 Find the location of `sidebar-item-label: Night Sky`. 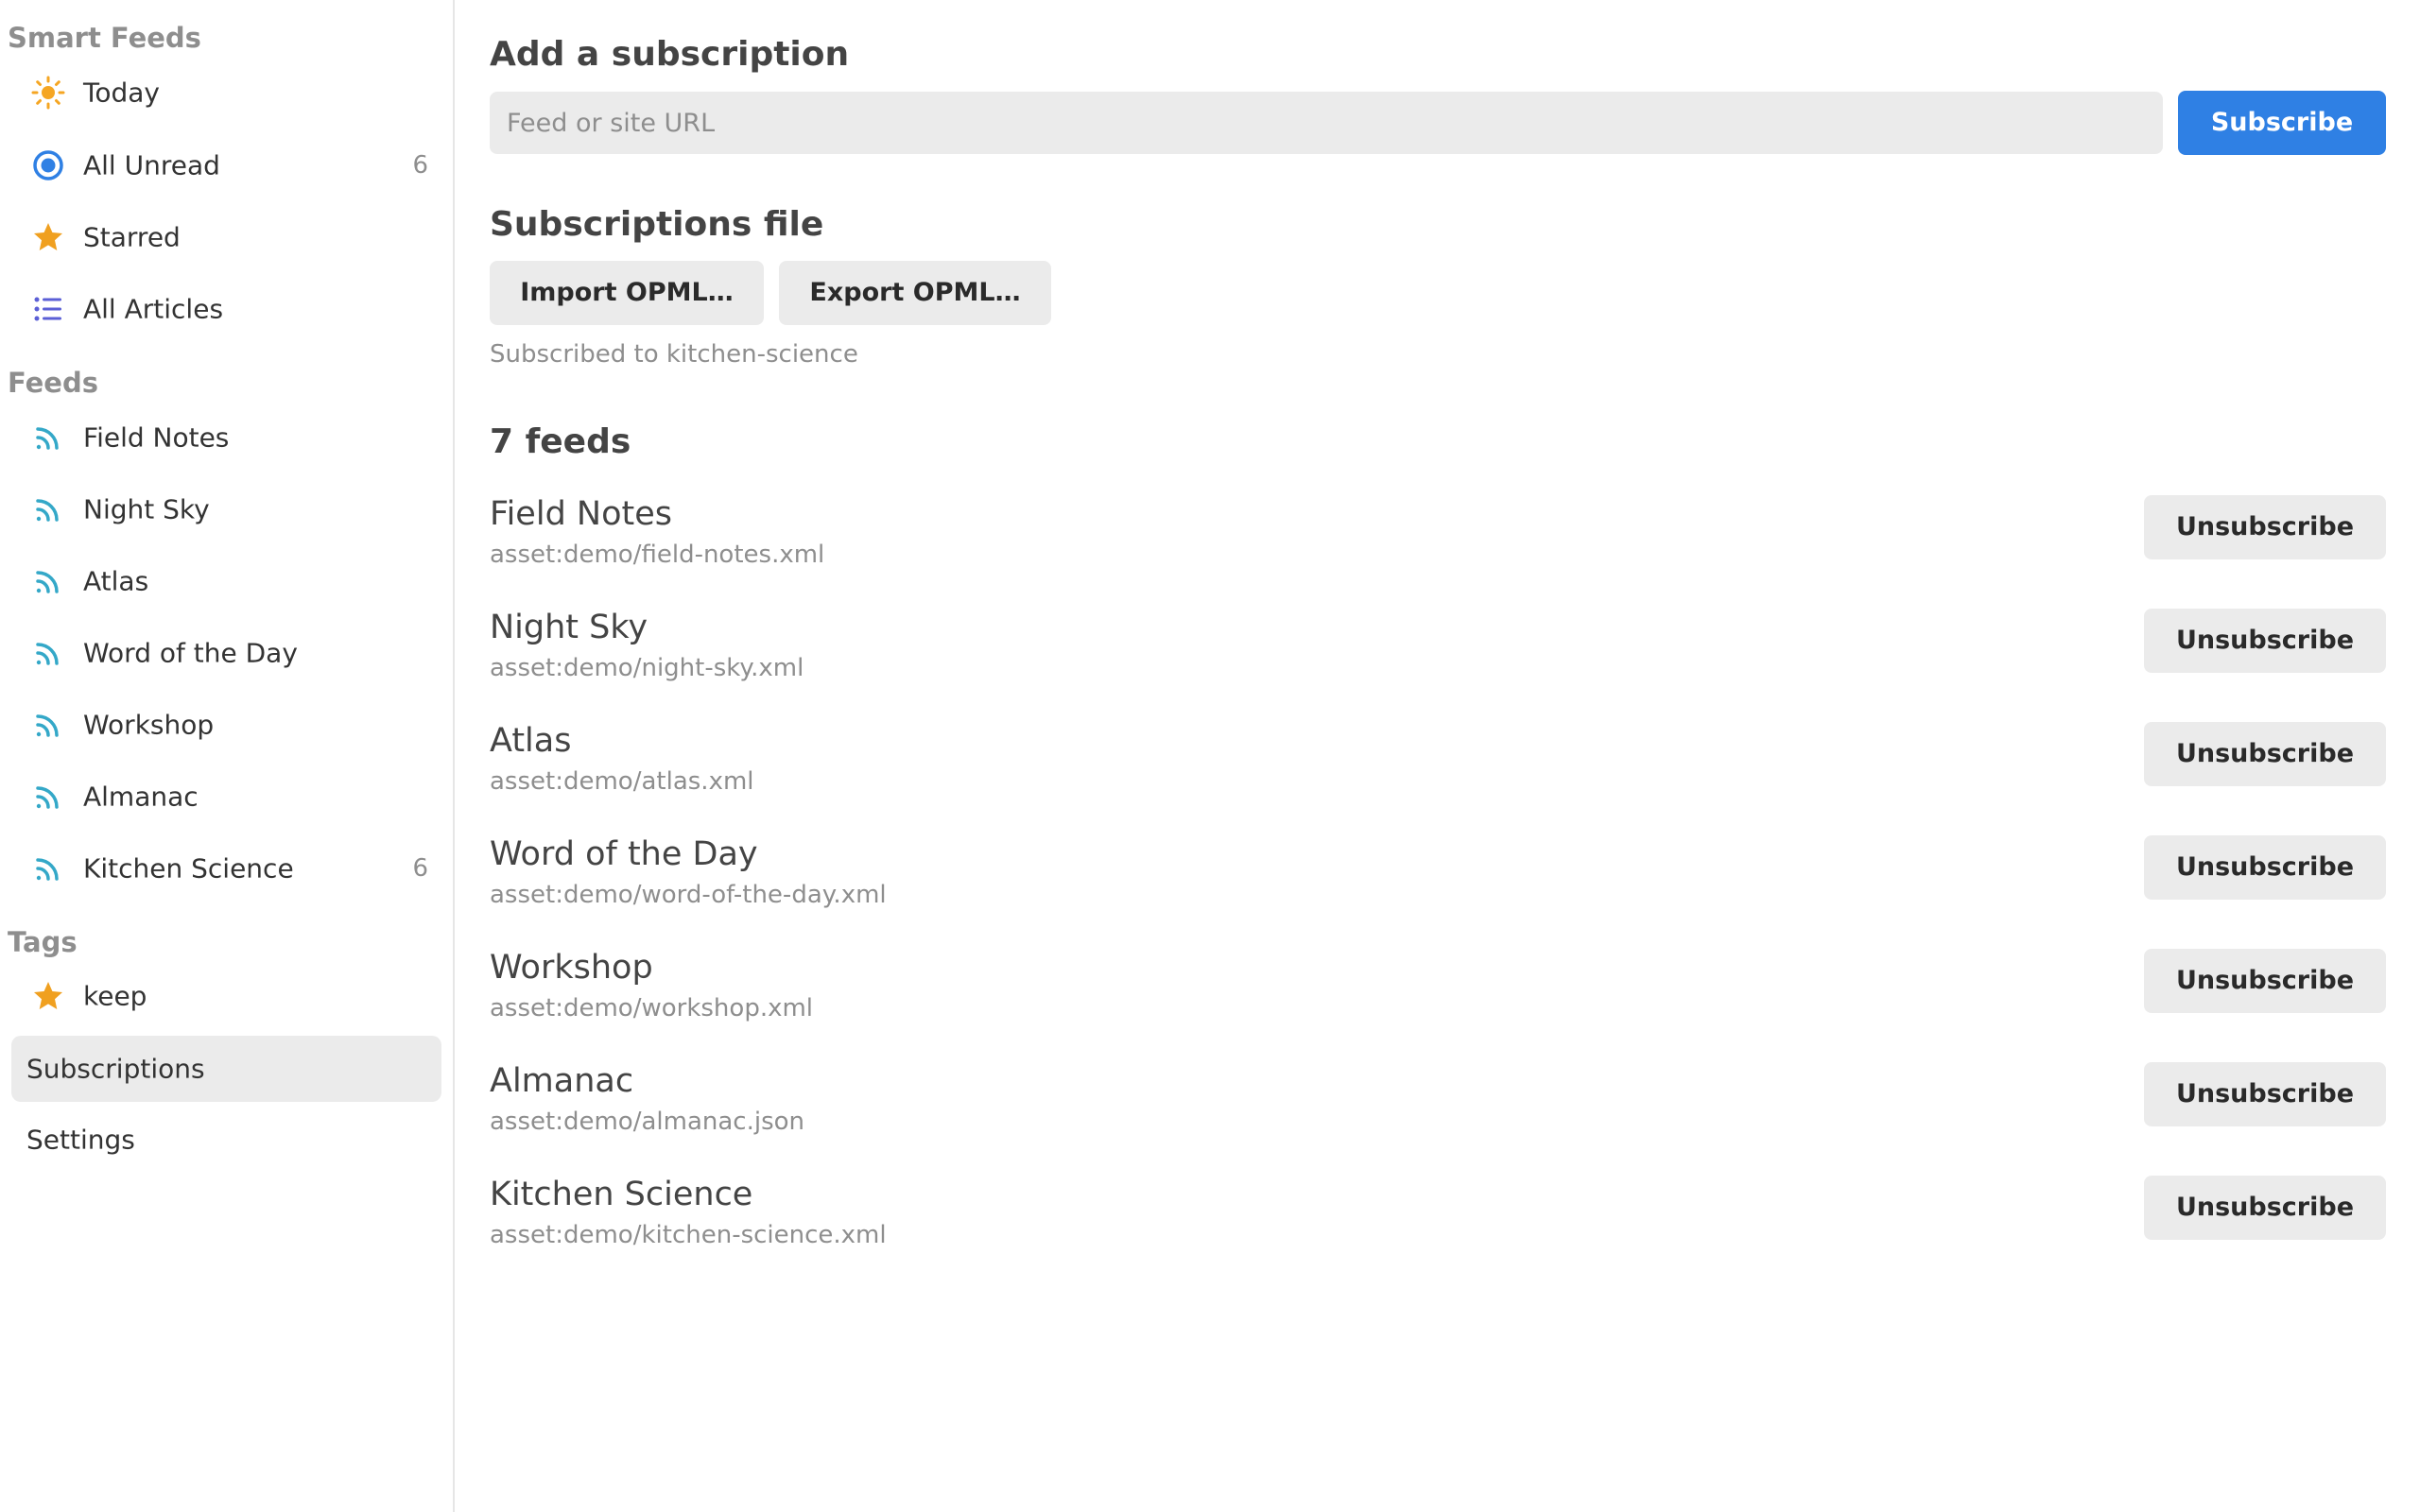

sidebar-item-label: Night Sky is located at coordinates (146, 509).